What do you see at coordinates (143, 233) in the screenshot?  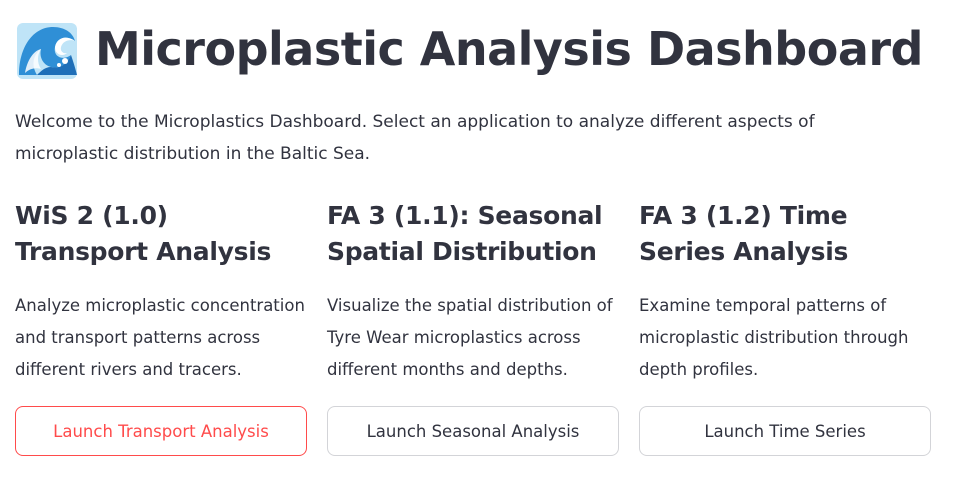 I see `app-title: WiS 2 (1.0) Transport Analysis` at bounding box center [143, 233].